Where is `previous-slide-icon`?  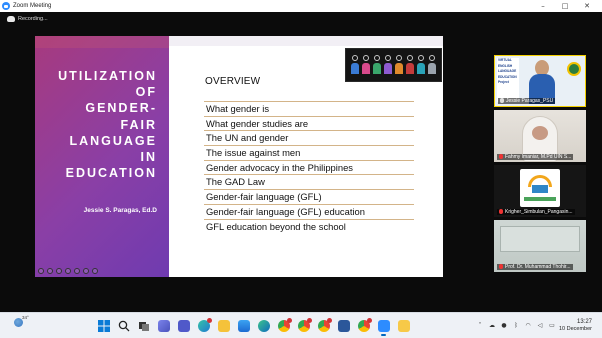 previous-slide-icon is located at coordinates (41, 271).